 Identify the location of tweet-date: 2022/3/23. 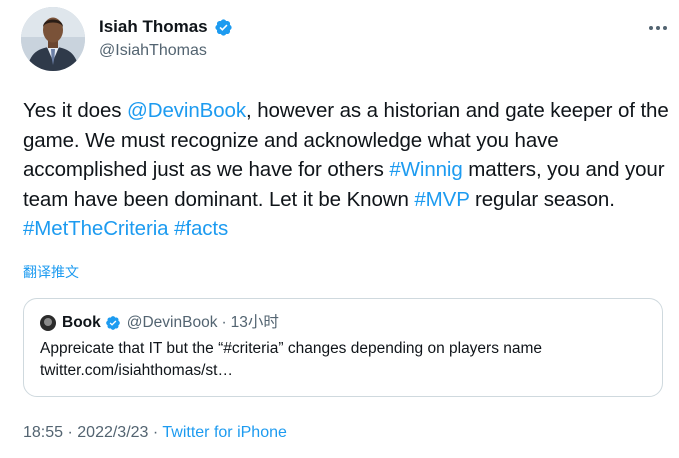
(112, 432).